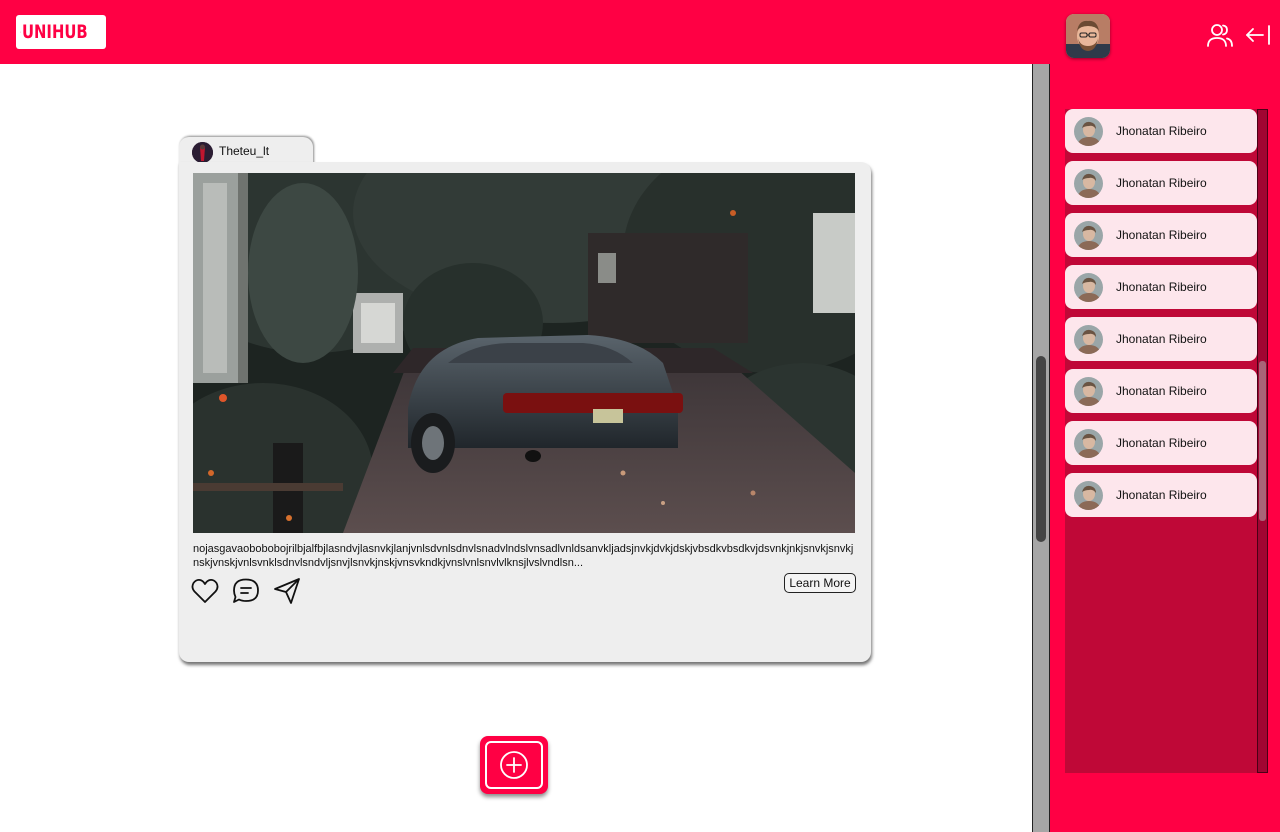 The width and height of the screenshot is (1280, 832). I want to click on unihub-logo: UNIHUB, so click(61, 32).